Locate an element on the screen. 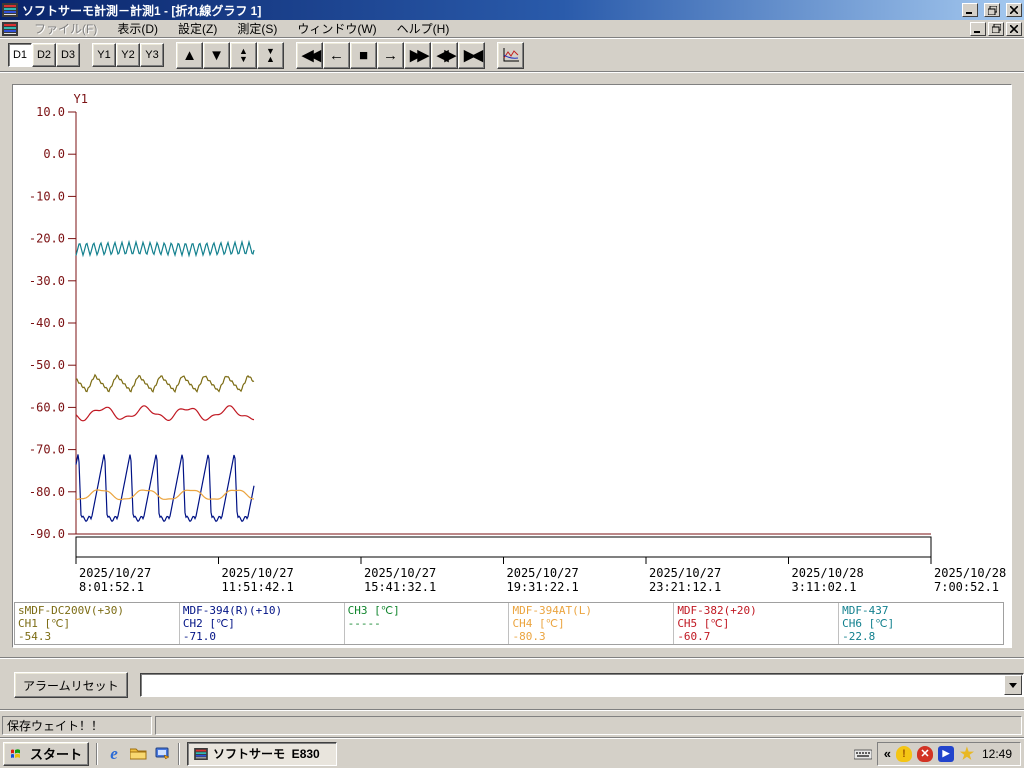 The image size is (1024, 768). toolbar-button-scroll-up: ▲ is located at coordinates (189, 55).